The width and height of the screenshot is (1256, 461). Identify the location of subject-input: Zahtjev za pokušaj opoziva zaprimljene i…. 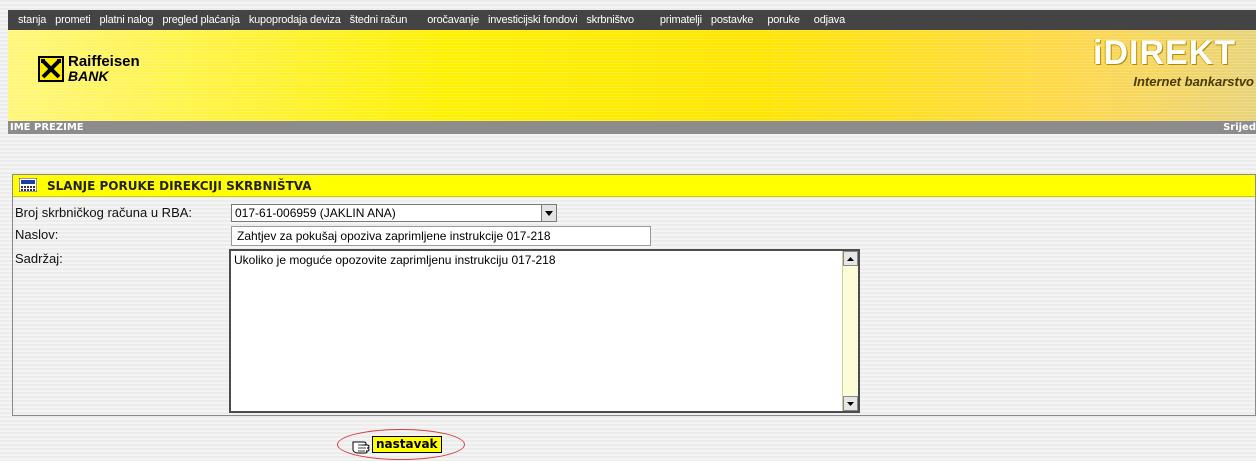
(441, 236).